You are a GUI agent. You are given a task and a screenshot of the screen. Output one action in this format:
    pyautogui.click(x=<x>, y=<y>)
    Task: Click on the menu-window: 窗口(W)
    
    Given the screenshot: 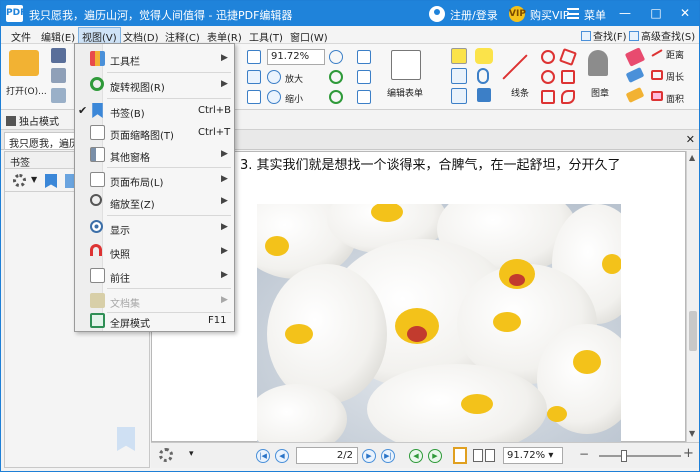 What is the action you would take?
    pyautogui.click(x=309, y=36)
    